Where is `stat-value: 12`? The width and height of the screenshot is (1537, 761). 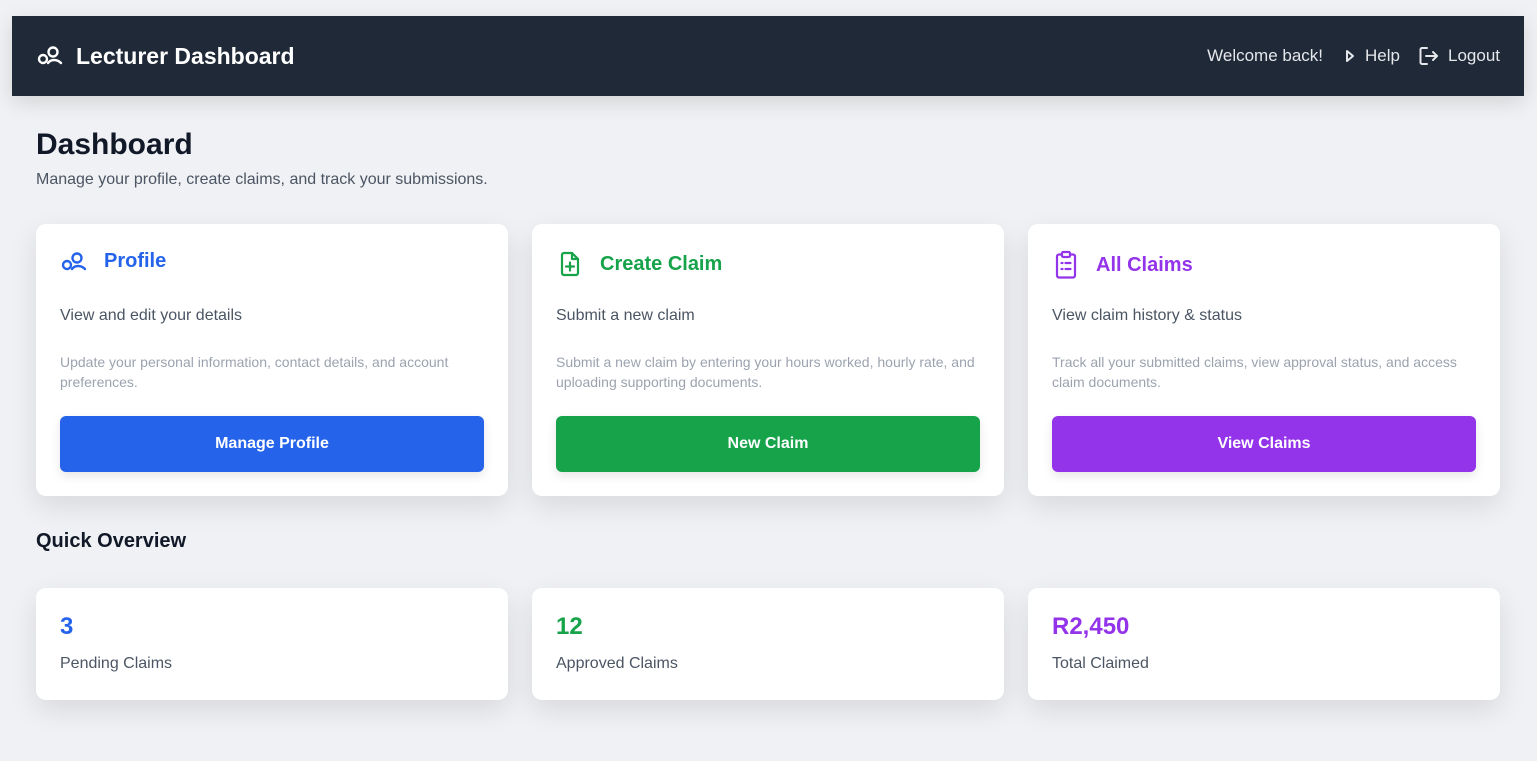
stat-value: 12 is located at coordinates (569, 626).